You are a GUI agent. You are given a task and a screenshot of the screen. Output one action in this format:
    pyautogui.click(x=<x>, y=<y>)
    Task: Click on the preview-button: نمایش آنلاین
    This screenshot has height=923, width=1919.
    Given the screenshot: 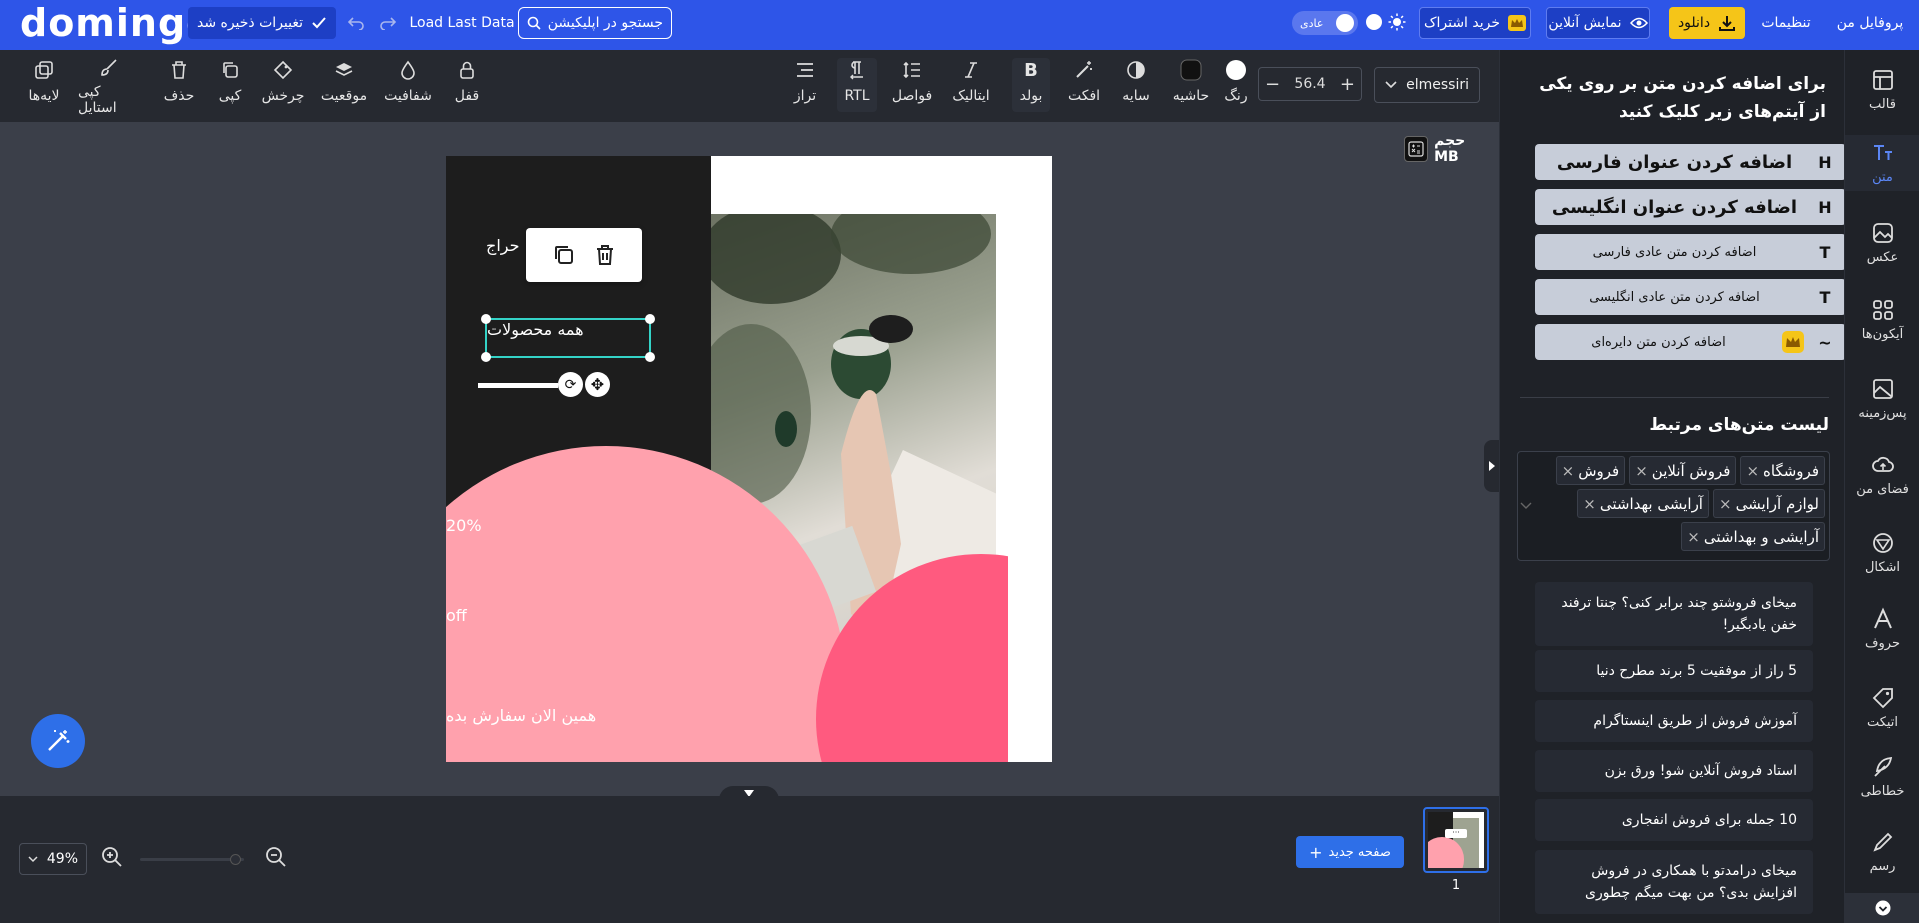 What is the action you would take?
    pyautogui.click(x=1598, y=23)
    